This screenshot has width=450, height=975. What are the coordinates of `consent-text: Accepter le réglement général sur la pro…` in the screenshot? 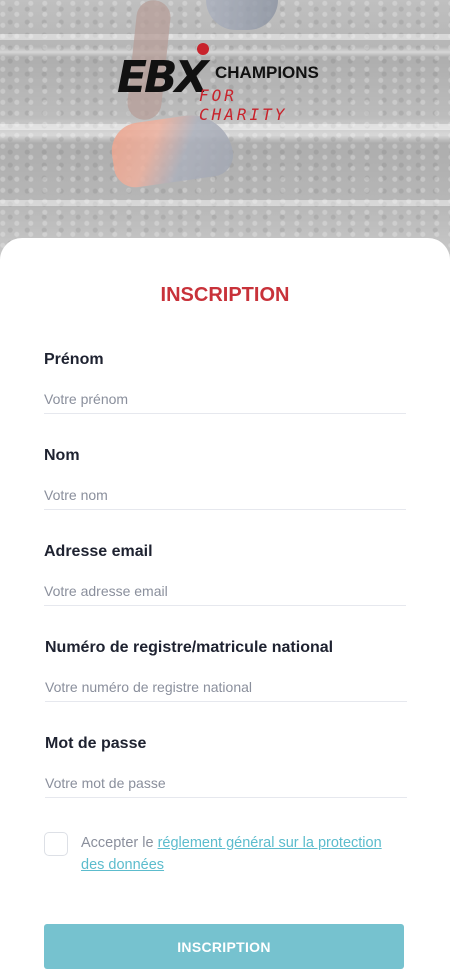 It's located at (243, 854).